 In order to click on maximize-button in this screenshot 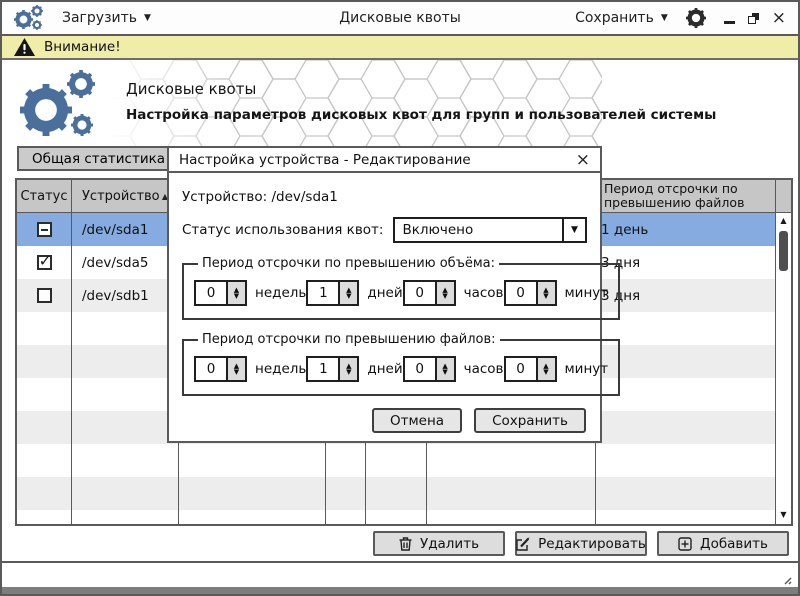, I will do `click(753, 18)`.